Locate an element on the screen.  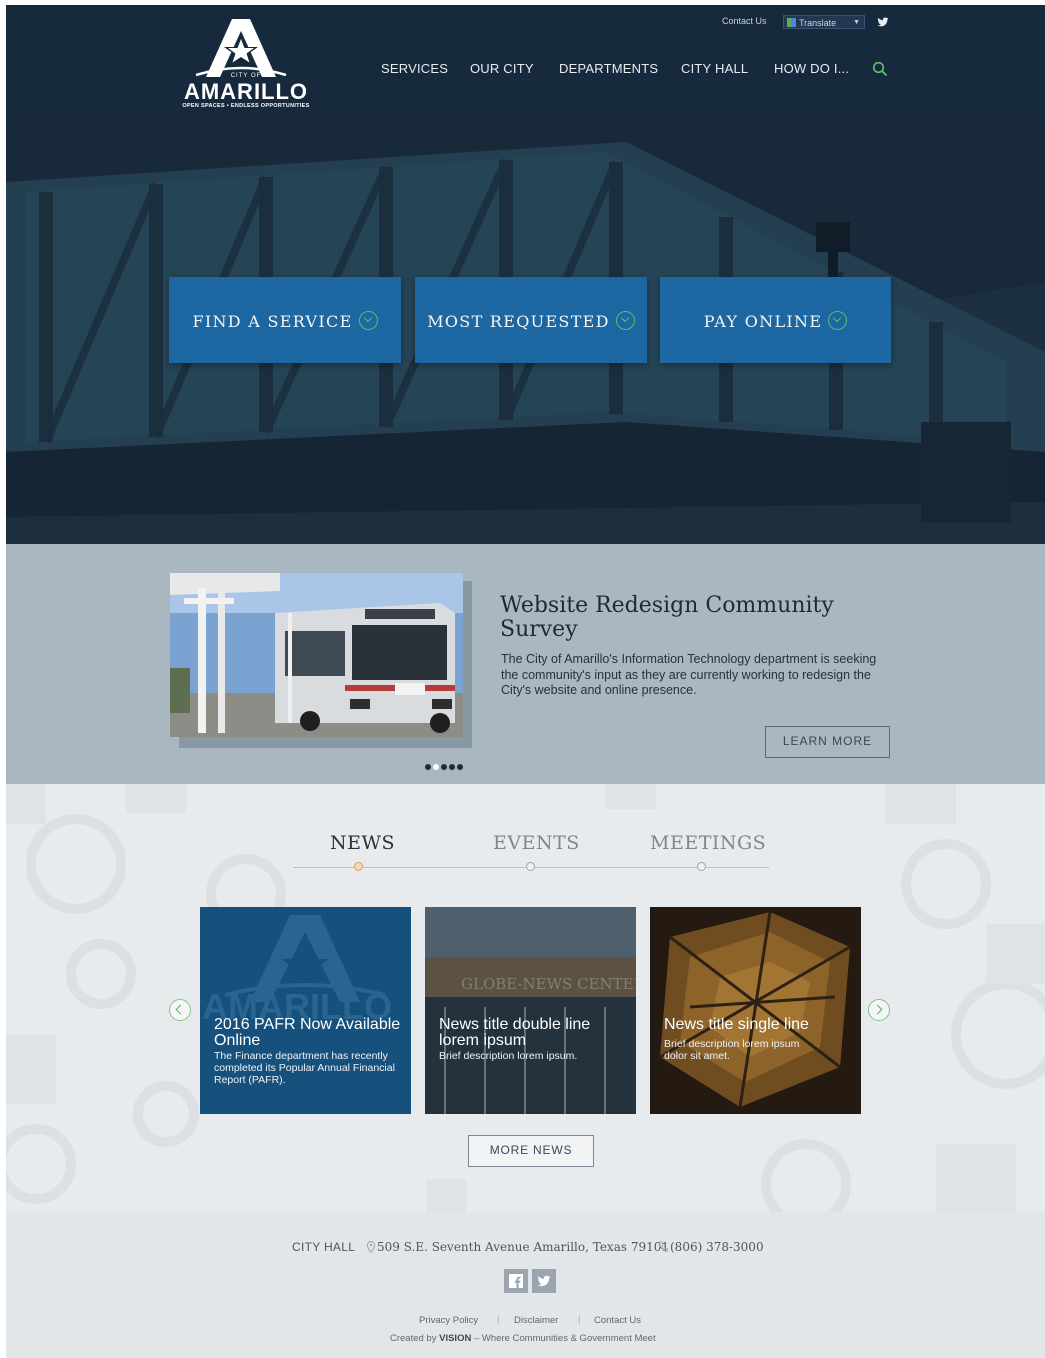
google-translate-icon is located at coordinates (791, 22).